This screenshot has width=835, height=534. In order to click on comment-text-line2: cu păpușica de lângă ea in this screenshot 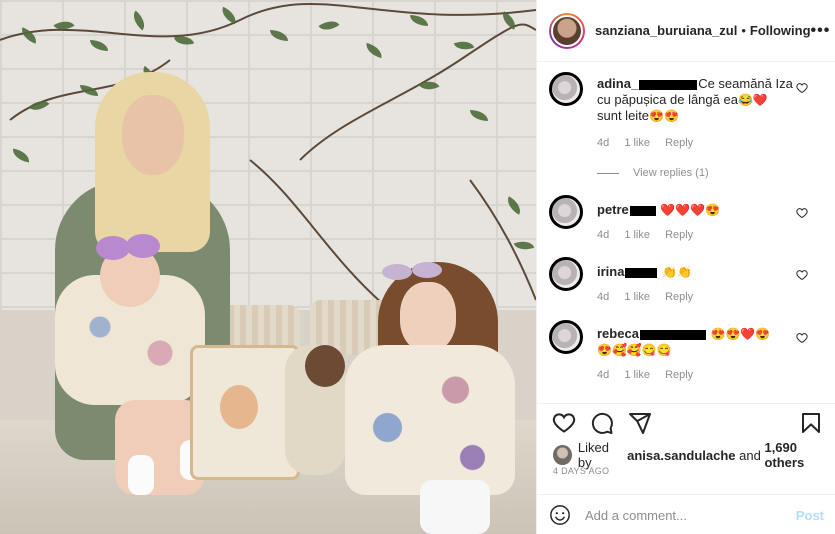, I will do `click(667, 99)`.